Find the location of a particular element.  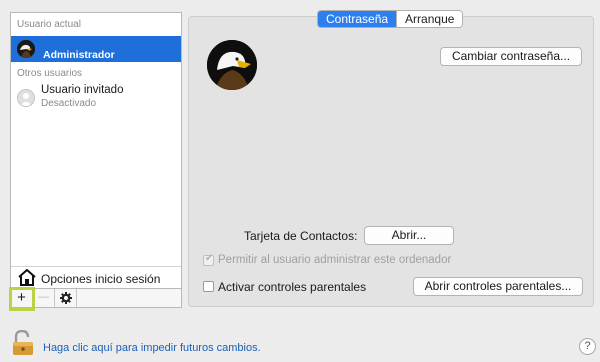

list-controls-bar: + — is located at coordinates (96, 298).